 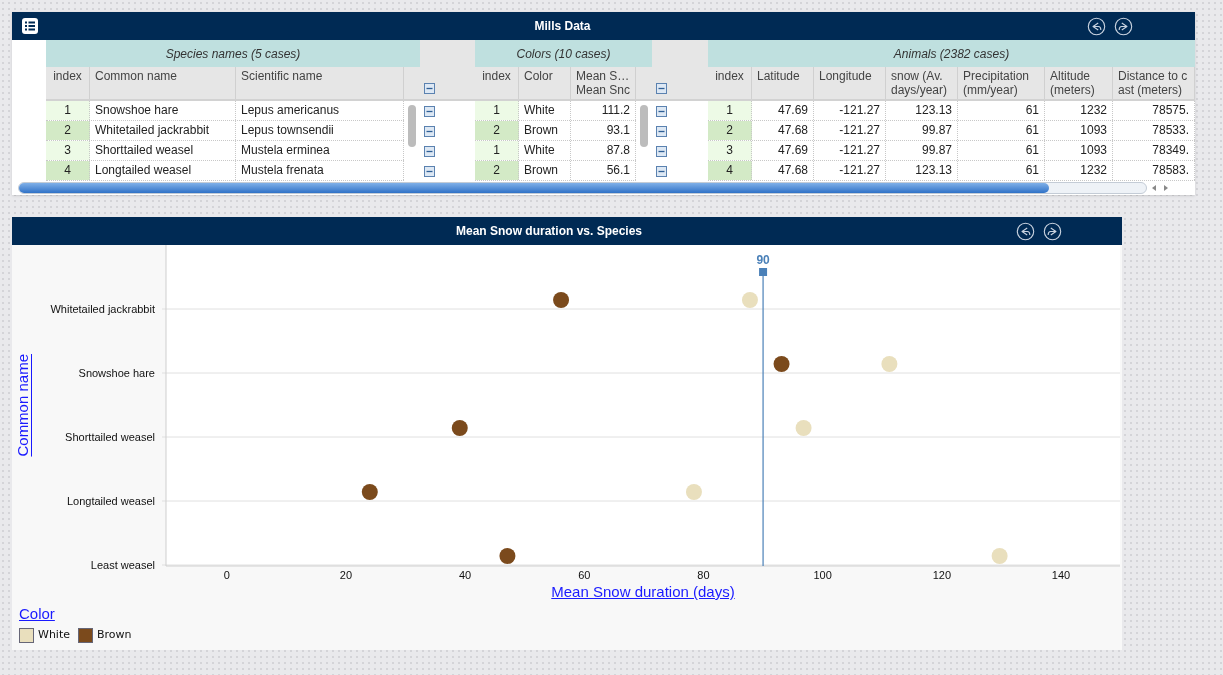 What do you see at coordinates (1001, 83) in the screenshot?
I see `column-header: Precipitation (mm/year)` at bounding box center [1001, 83].